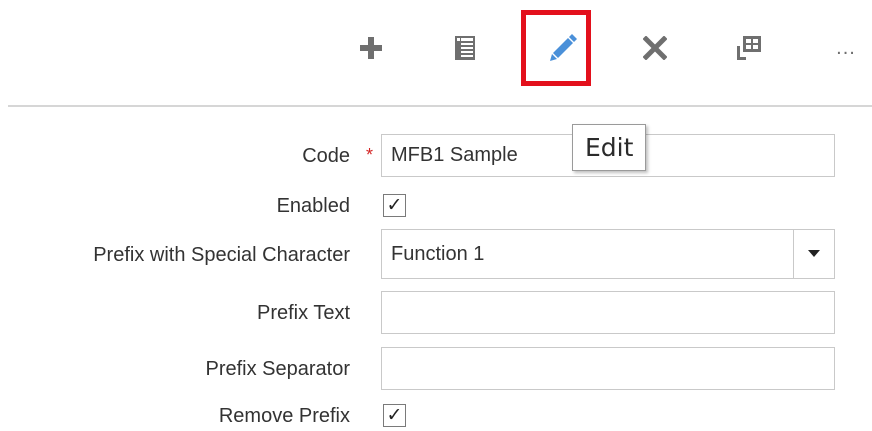  I want to click on prefix-separator-input, so click(608, 368).